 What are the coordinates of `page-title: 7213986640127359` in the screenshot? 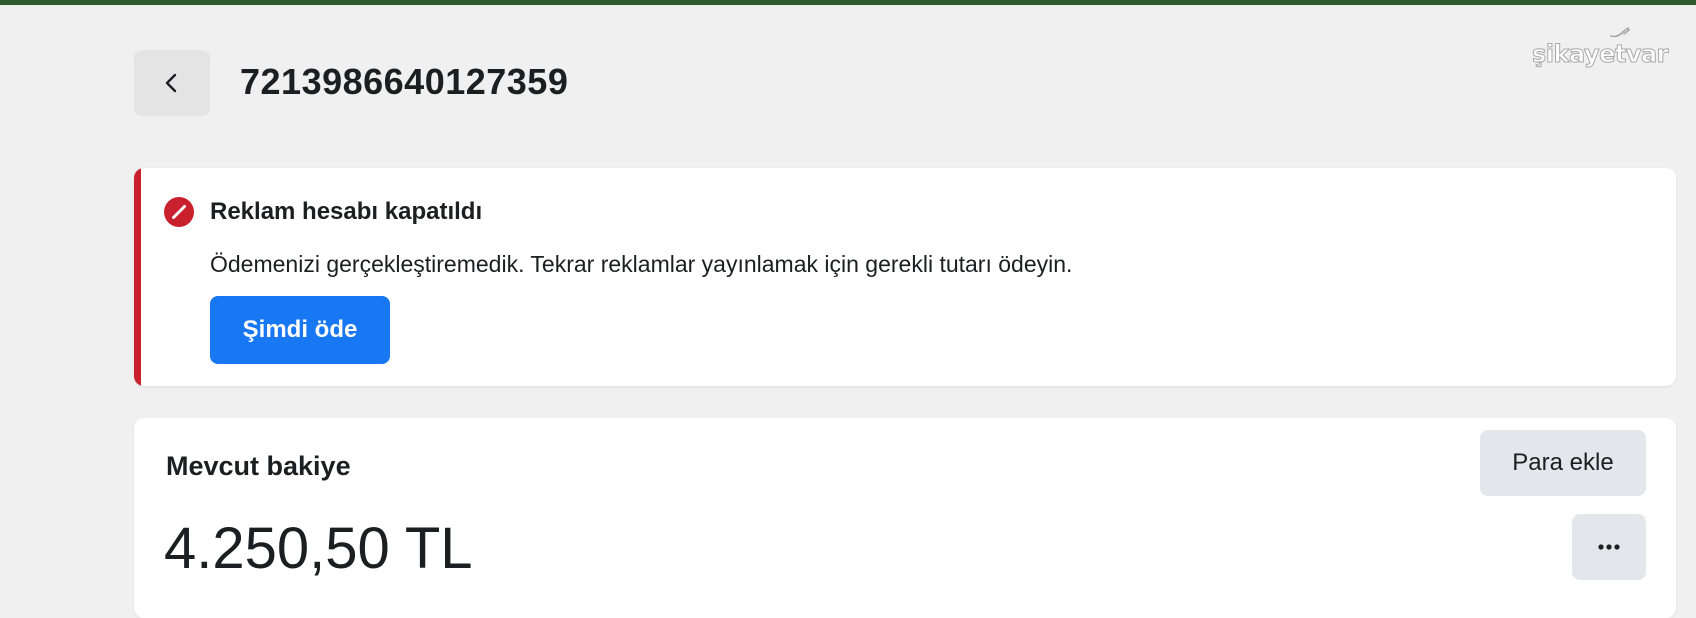 It's located at (404, 81).